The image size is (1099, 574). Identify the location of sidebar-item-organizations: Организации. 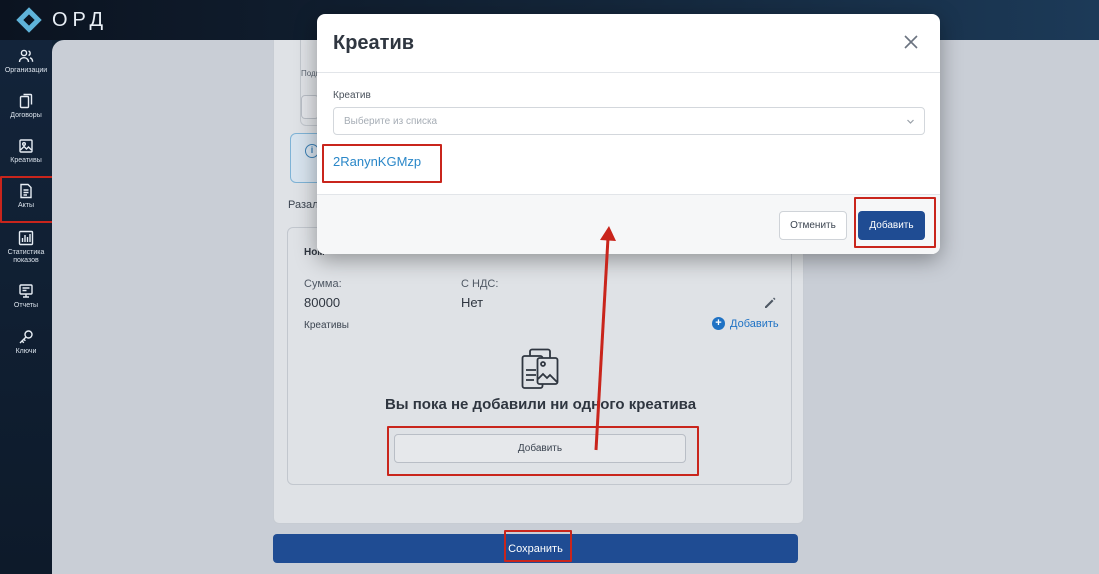
(26, 61).